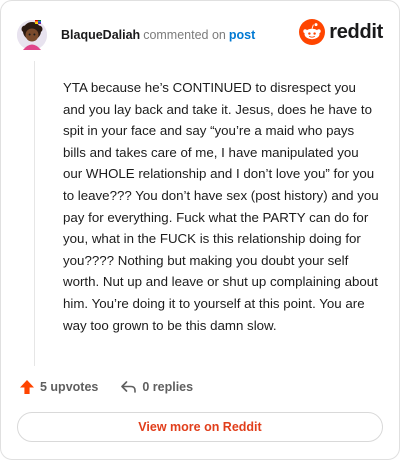 The image size is (400, 460). Describe the element at coordinates (34, 213) in the screenshot. I see `thread-line` at that location.